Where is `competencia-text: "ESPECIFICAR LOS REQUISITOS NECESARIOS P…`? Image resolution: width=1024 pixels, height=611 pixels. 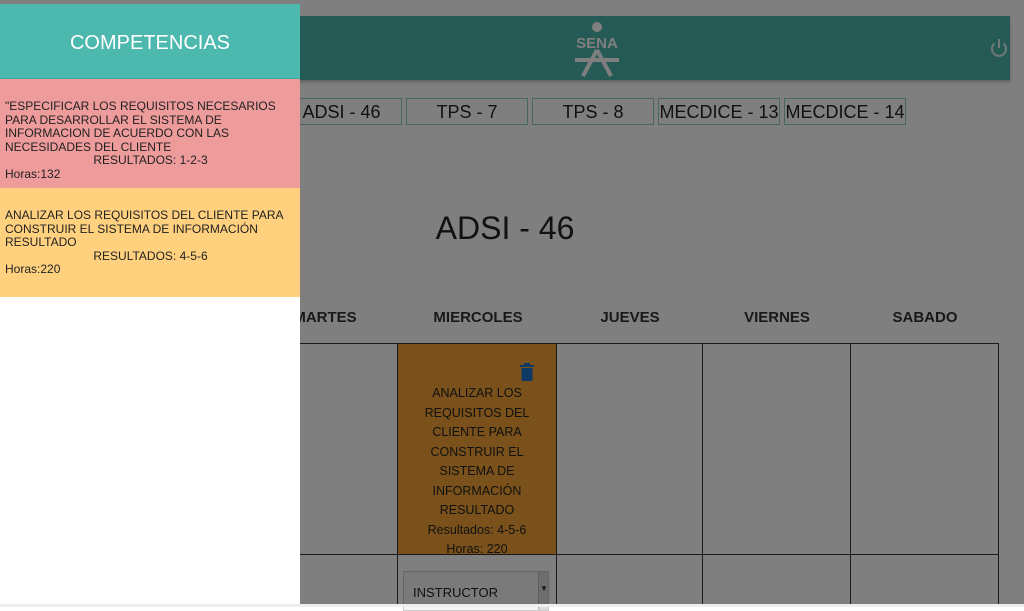 competencia-text: "ESPECIFICAR LOS REQUISITOS NECESARIOS P… is located at coordinates (140, 126).